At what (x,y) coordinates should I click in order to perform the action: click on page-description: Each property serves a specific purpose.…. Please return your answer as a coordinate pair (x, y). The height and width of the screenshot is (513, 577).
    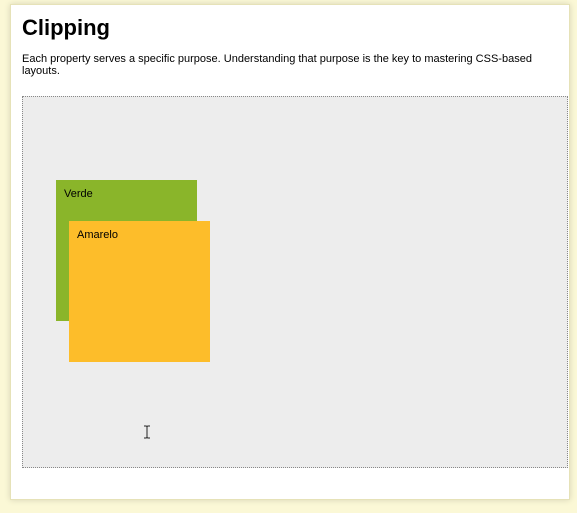
    Looking at the image, I should click on (277, 65).